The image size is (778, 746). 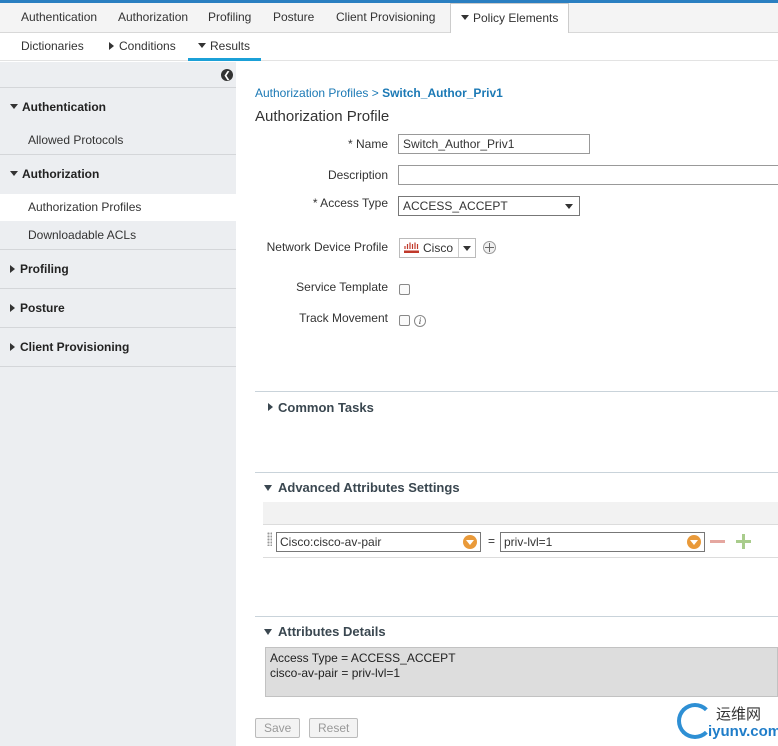 I want to click on name-field: Switch_Author_Priv1, so click(x=494, y=144).